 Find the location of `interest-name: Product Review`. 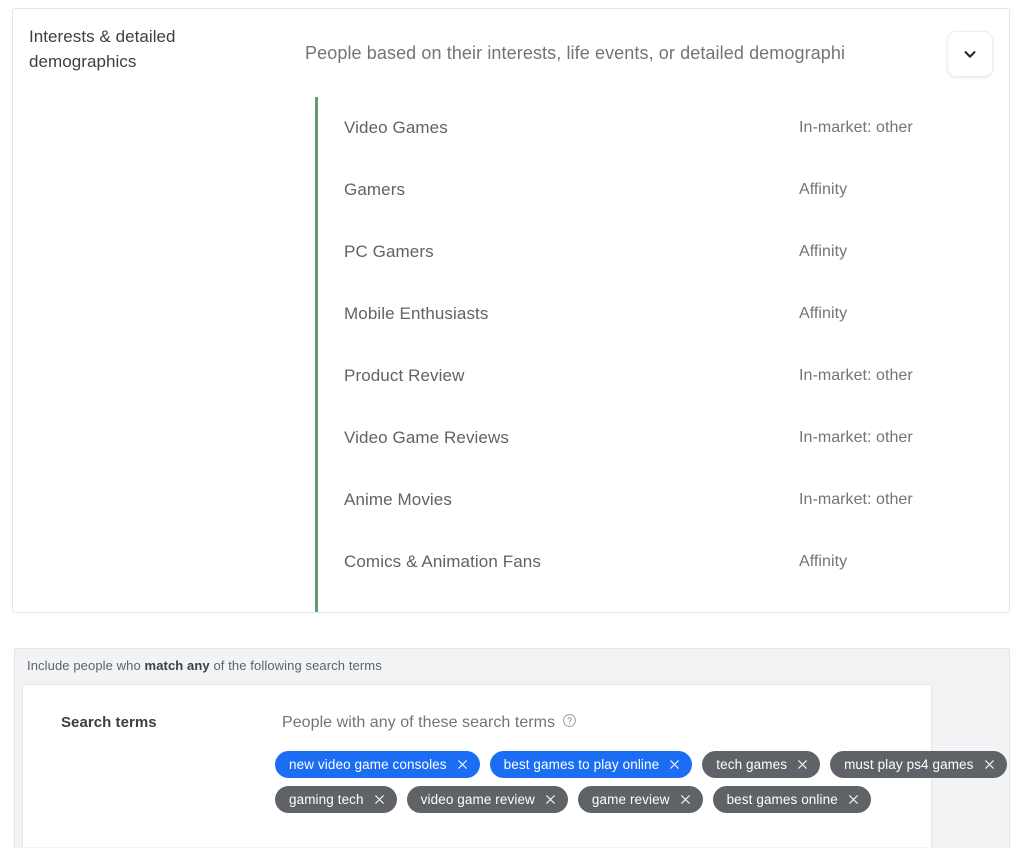

interest-name: Product Review is located at coordinates (404, 375).